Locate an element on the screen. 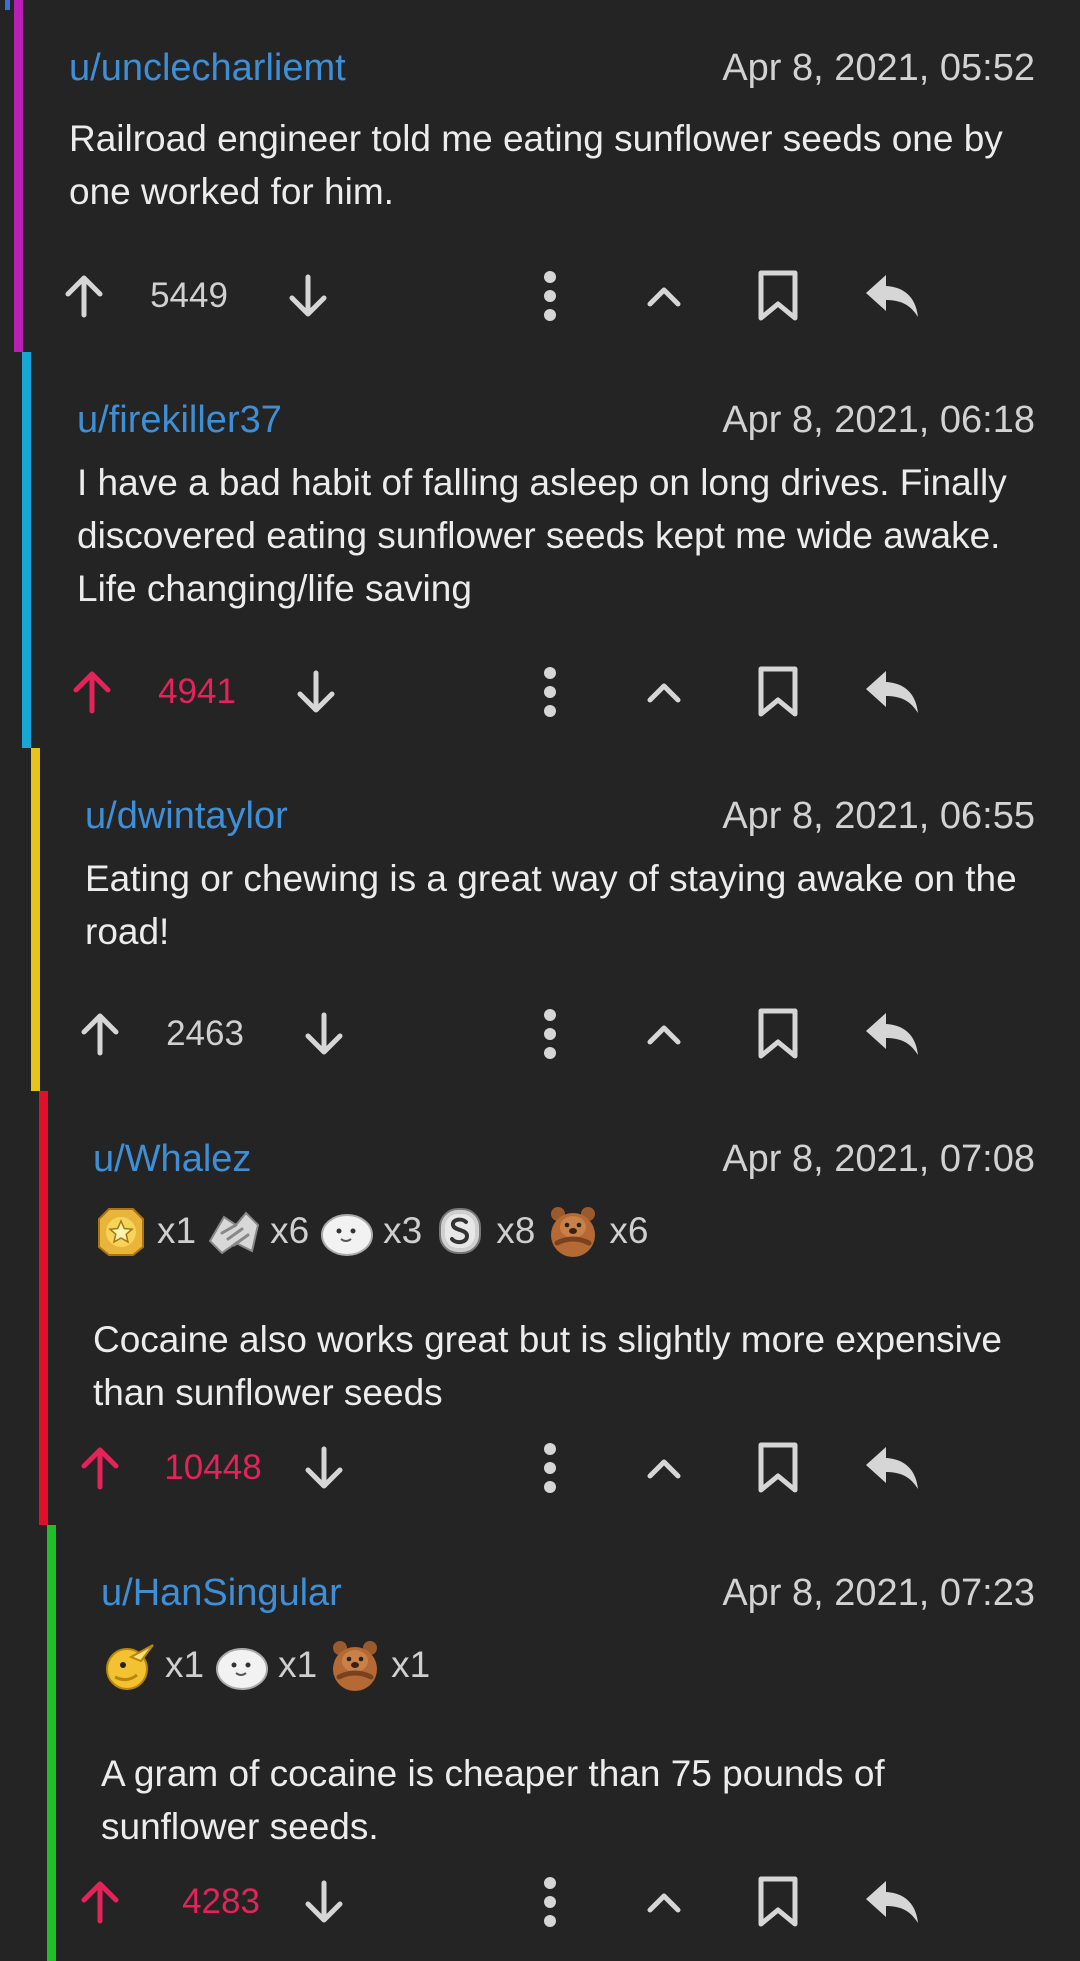  handshake-award-icon is located at coordinates (234, 1233).